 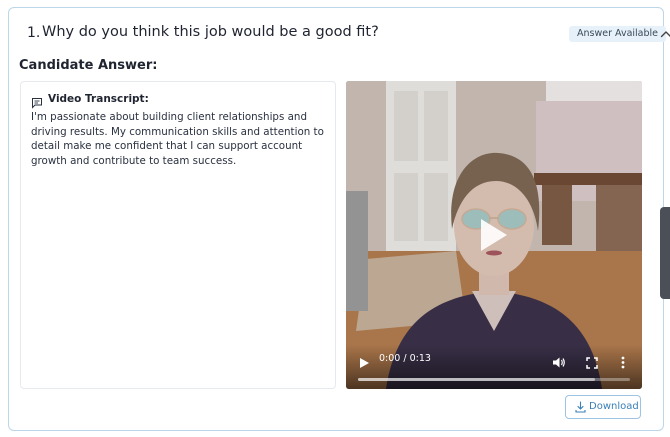 I want to click on answer-status-badge: Answer Available, so click(x=618, y=34).